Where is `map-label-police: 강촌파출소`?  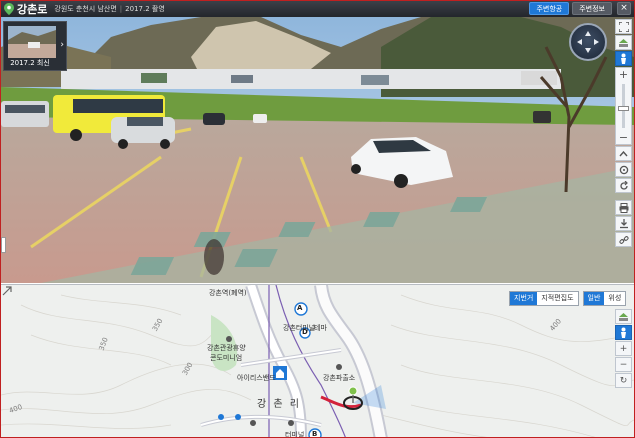
map-label-police: 강촌파출소 is located at coordinates (339, 378).